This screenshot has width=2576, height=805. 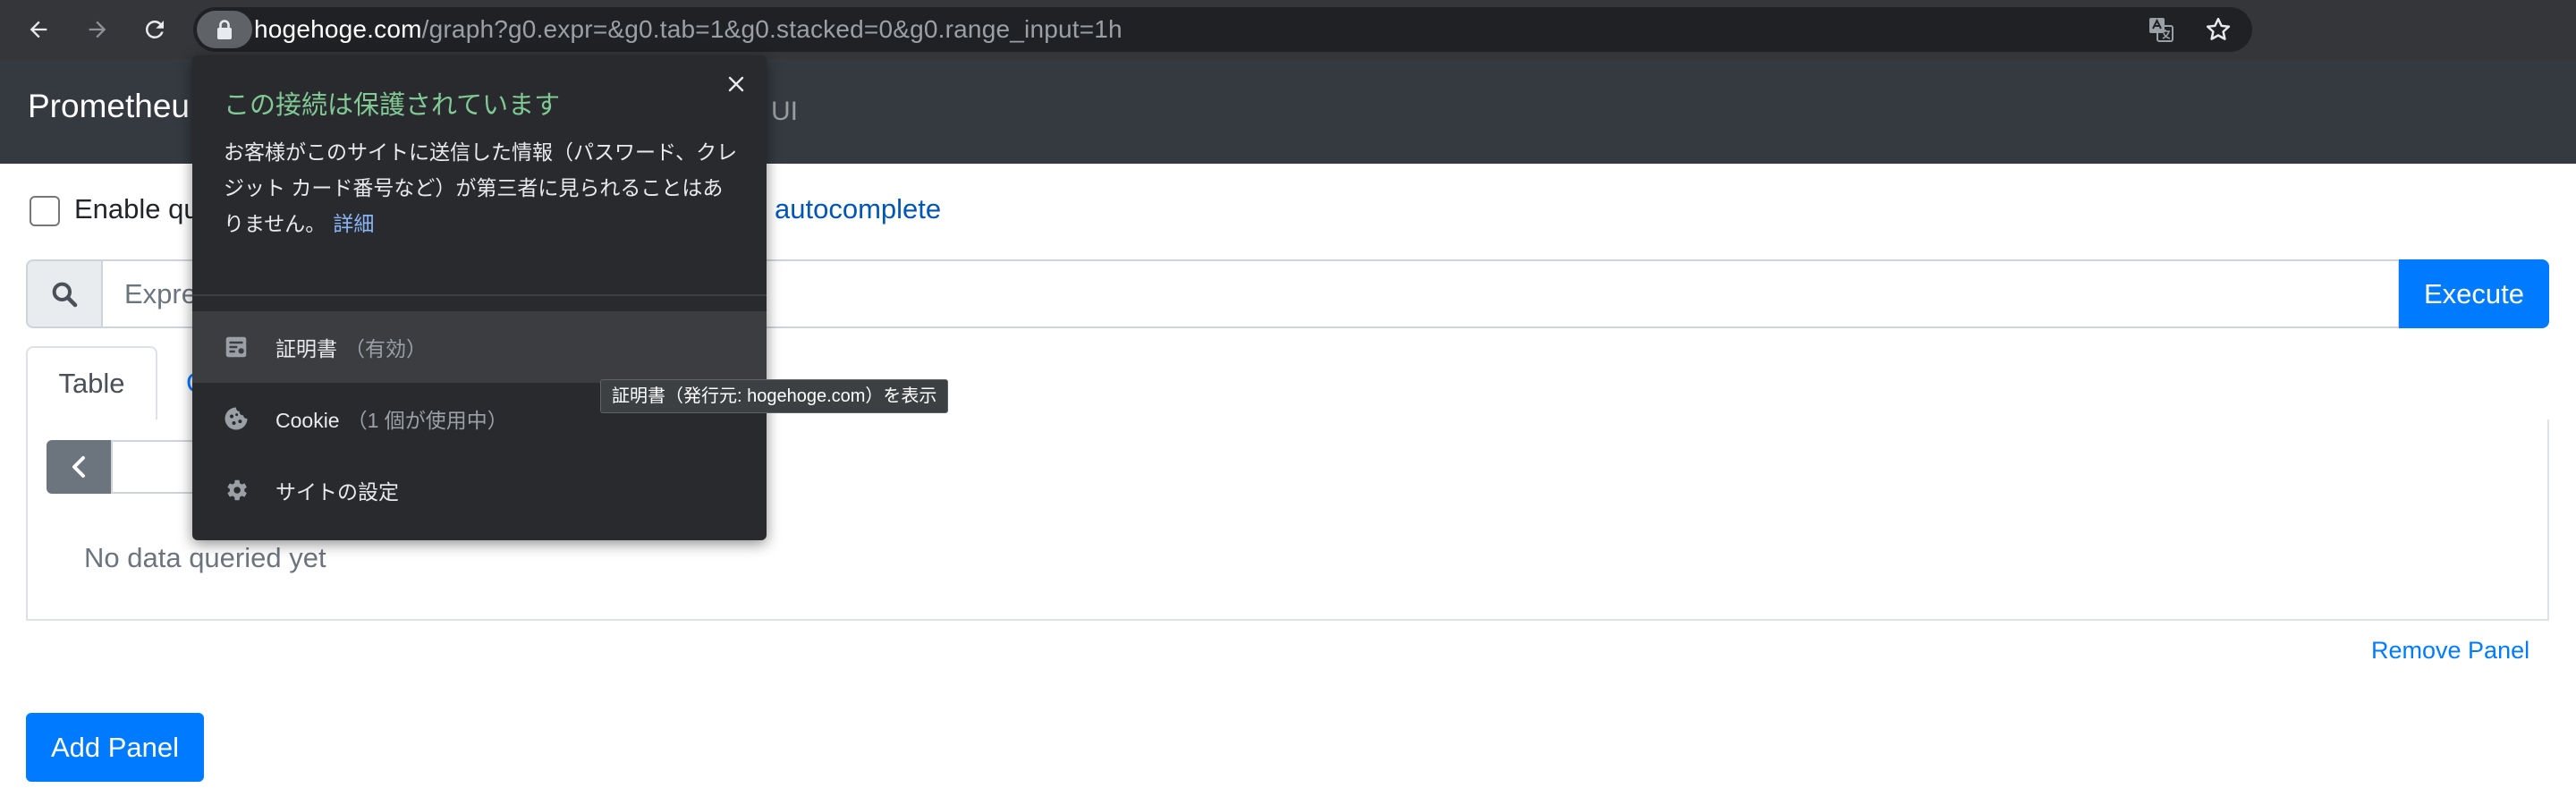 I want to click on enable-query-history-checkbox, so click(x=45, y=211).